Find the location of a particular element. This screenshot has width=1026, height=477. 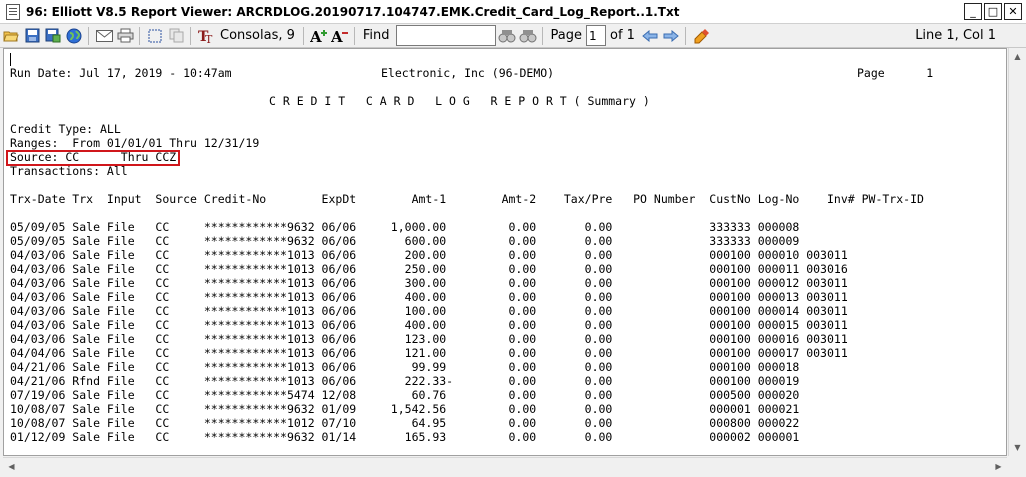

save-as-icon is located at coordinates (53, 36).